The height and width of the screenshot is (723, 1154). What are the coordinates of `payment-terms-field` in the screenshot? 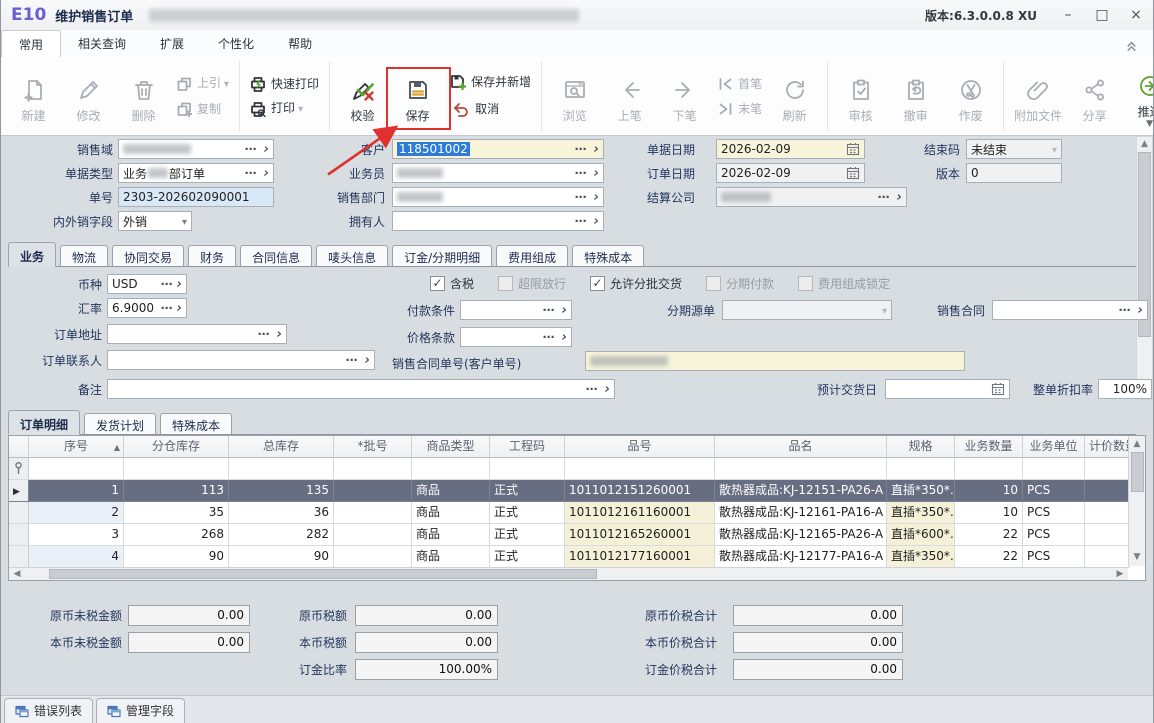 It's located at (516, 310).